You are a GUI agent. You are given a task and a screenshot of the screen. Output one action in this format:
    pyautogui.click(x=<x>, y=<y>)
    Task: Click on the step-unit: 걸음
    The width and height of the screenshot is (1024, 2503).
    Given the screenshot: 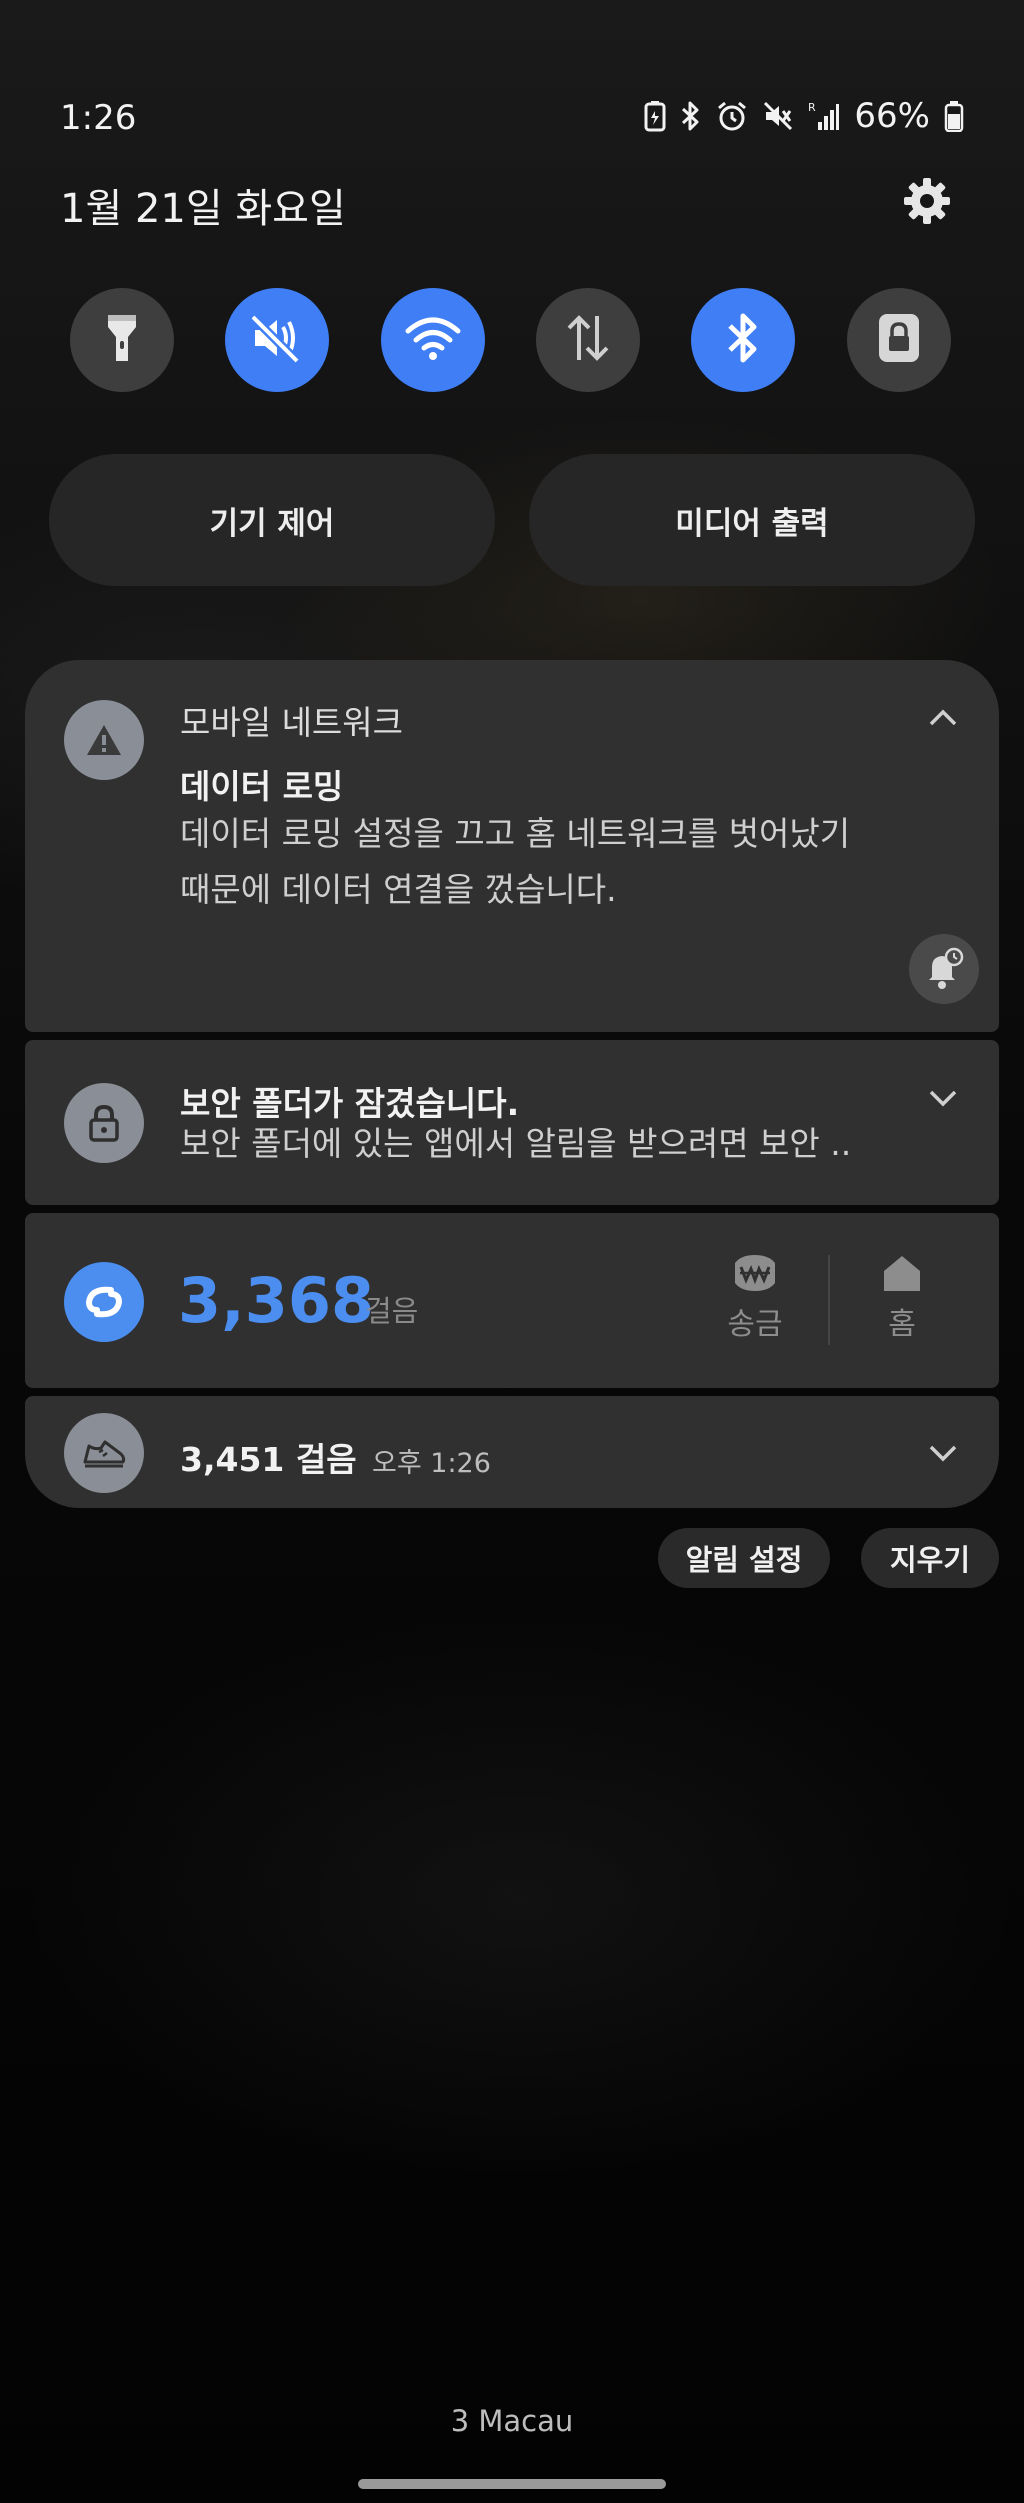 What is the action you would take?
    pyautogui.click(x=392, y=1311)
    